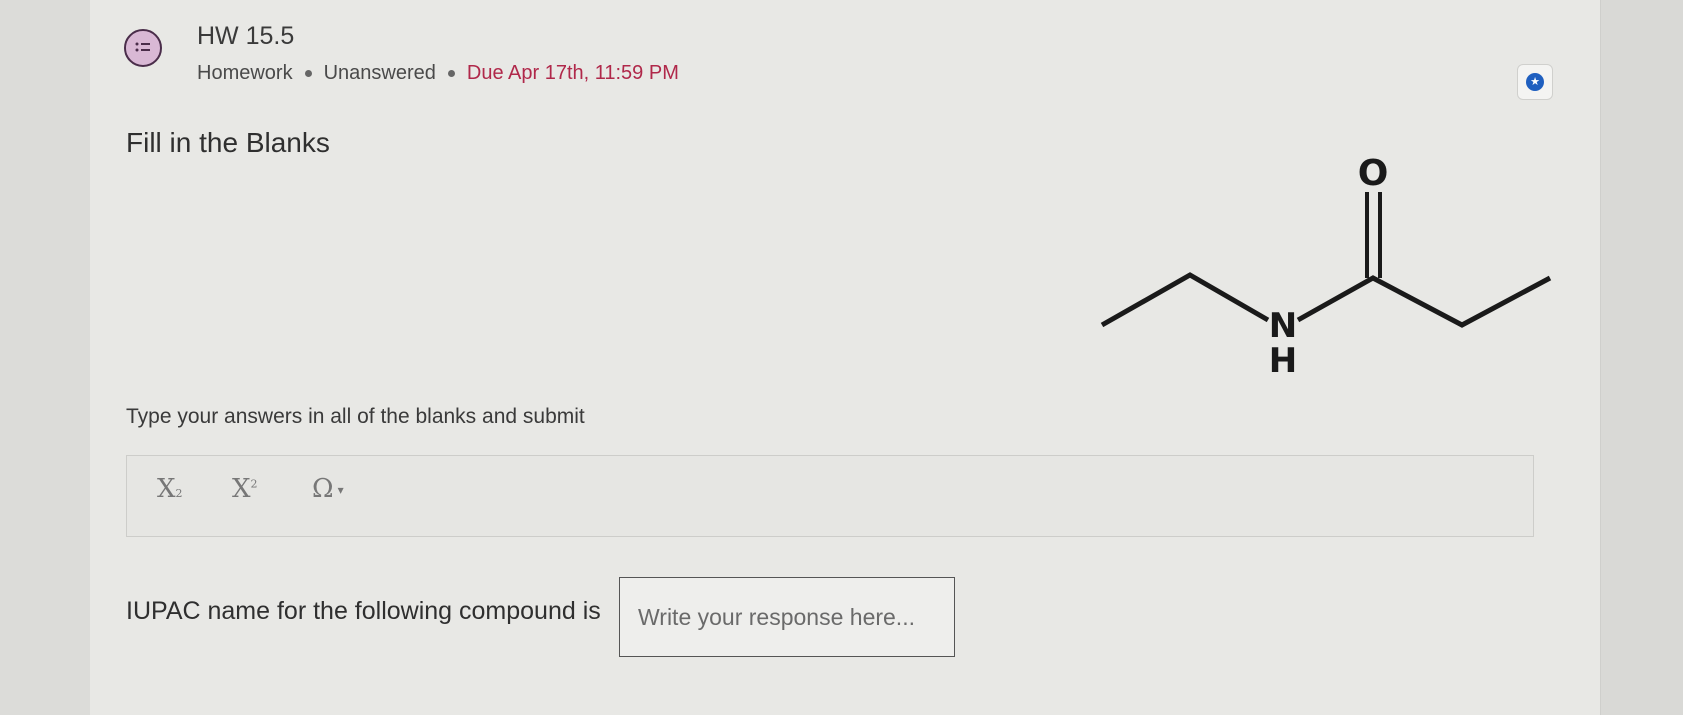 The height and width of the screenshot is (715, 1683). Describe the element at coordinates (1283, 326) in the screenshot. I see `atom-nitrogen: N` at that location.